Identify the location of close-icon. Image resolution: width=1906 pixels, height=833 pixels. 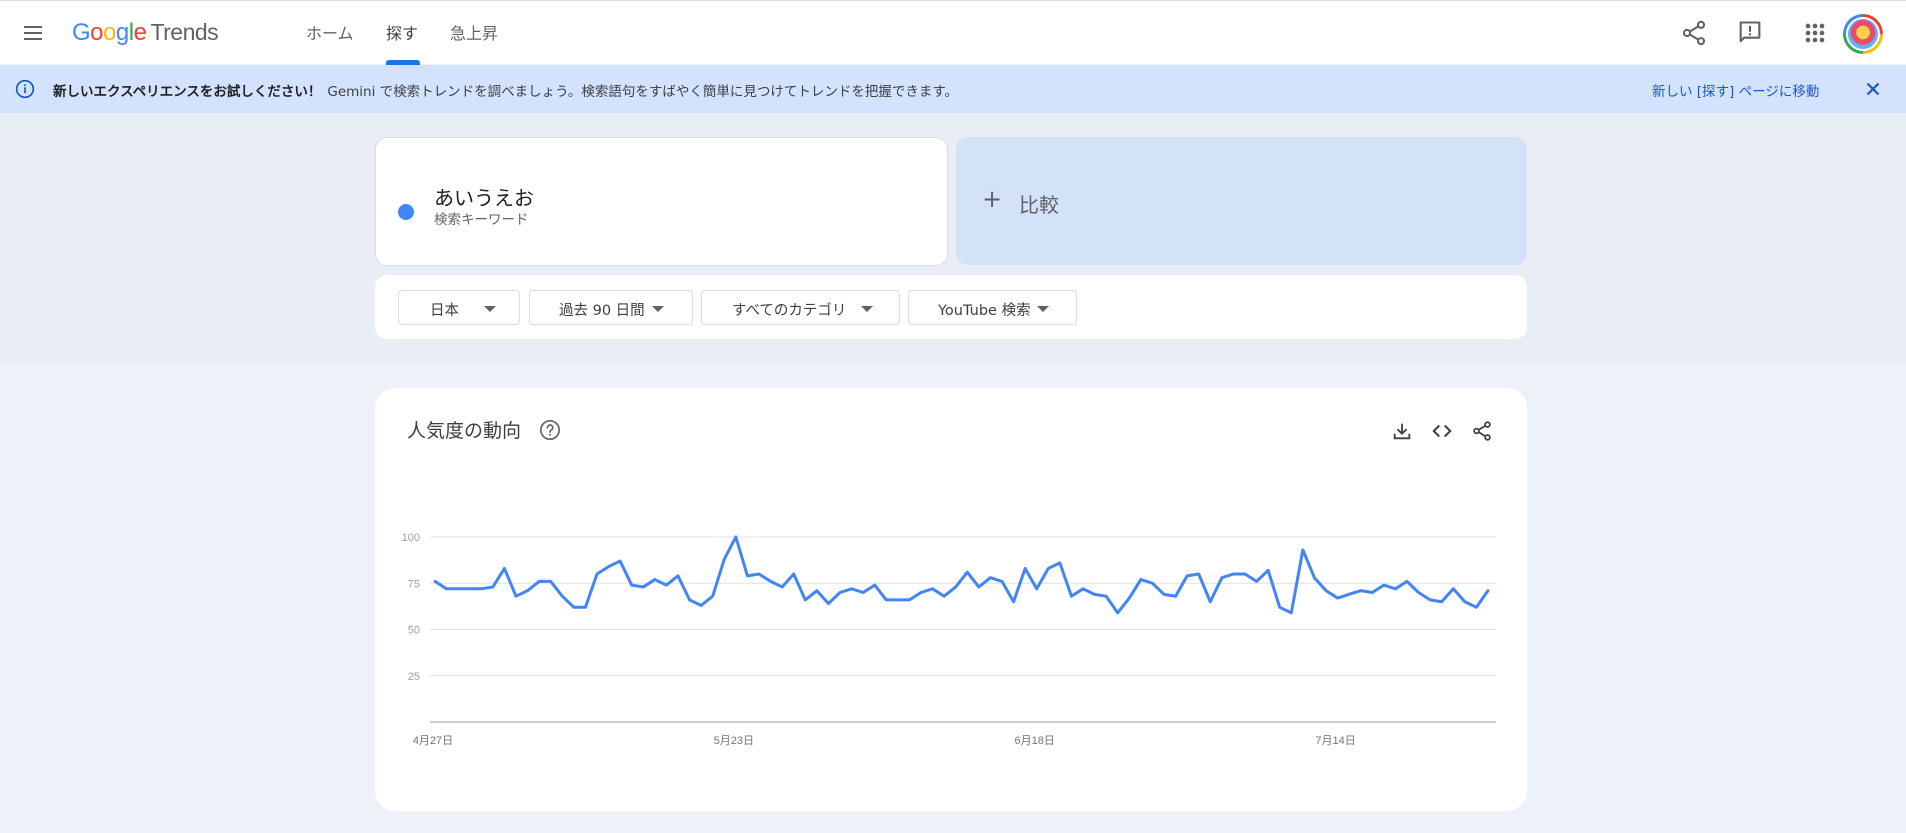
(1873, 89).